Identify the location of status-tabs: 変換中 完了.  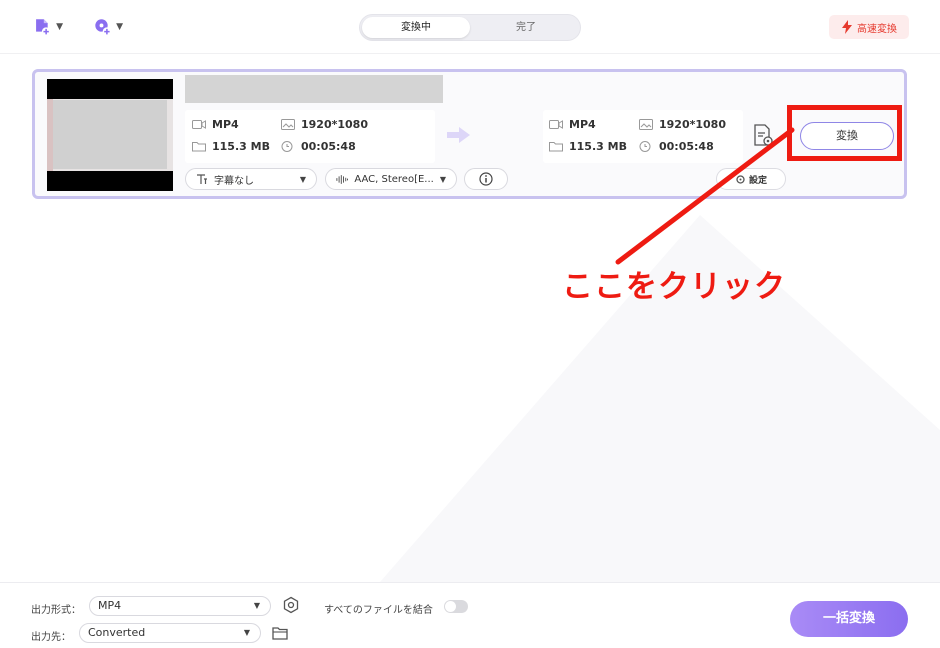
(470, 27).